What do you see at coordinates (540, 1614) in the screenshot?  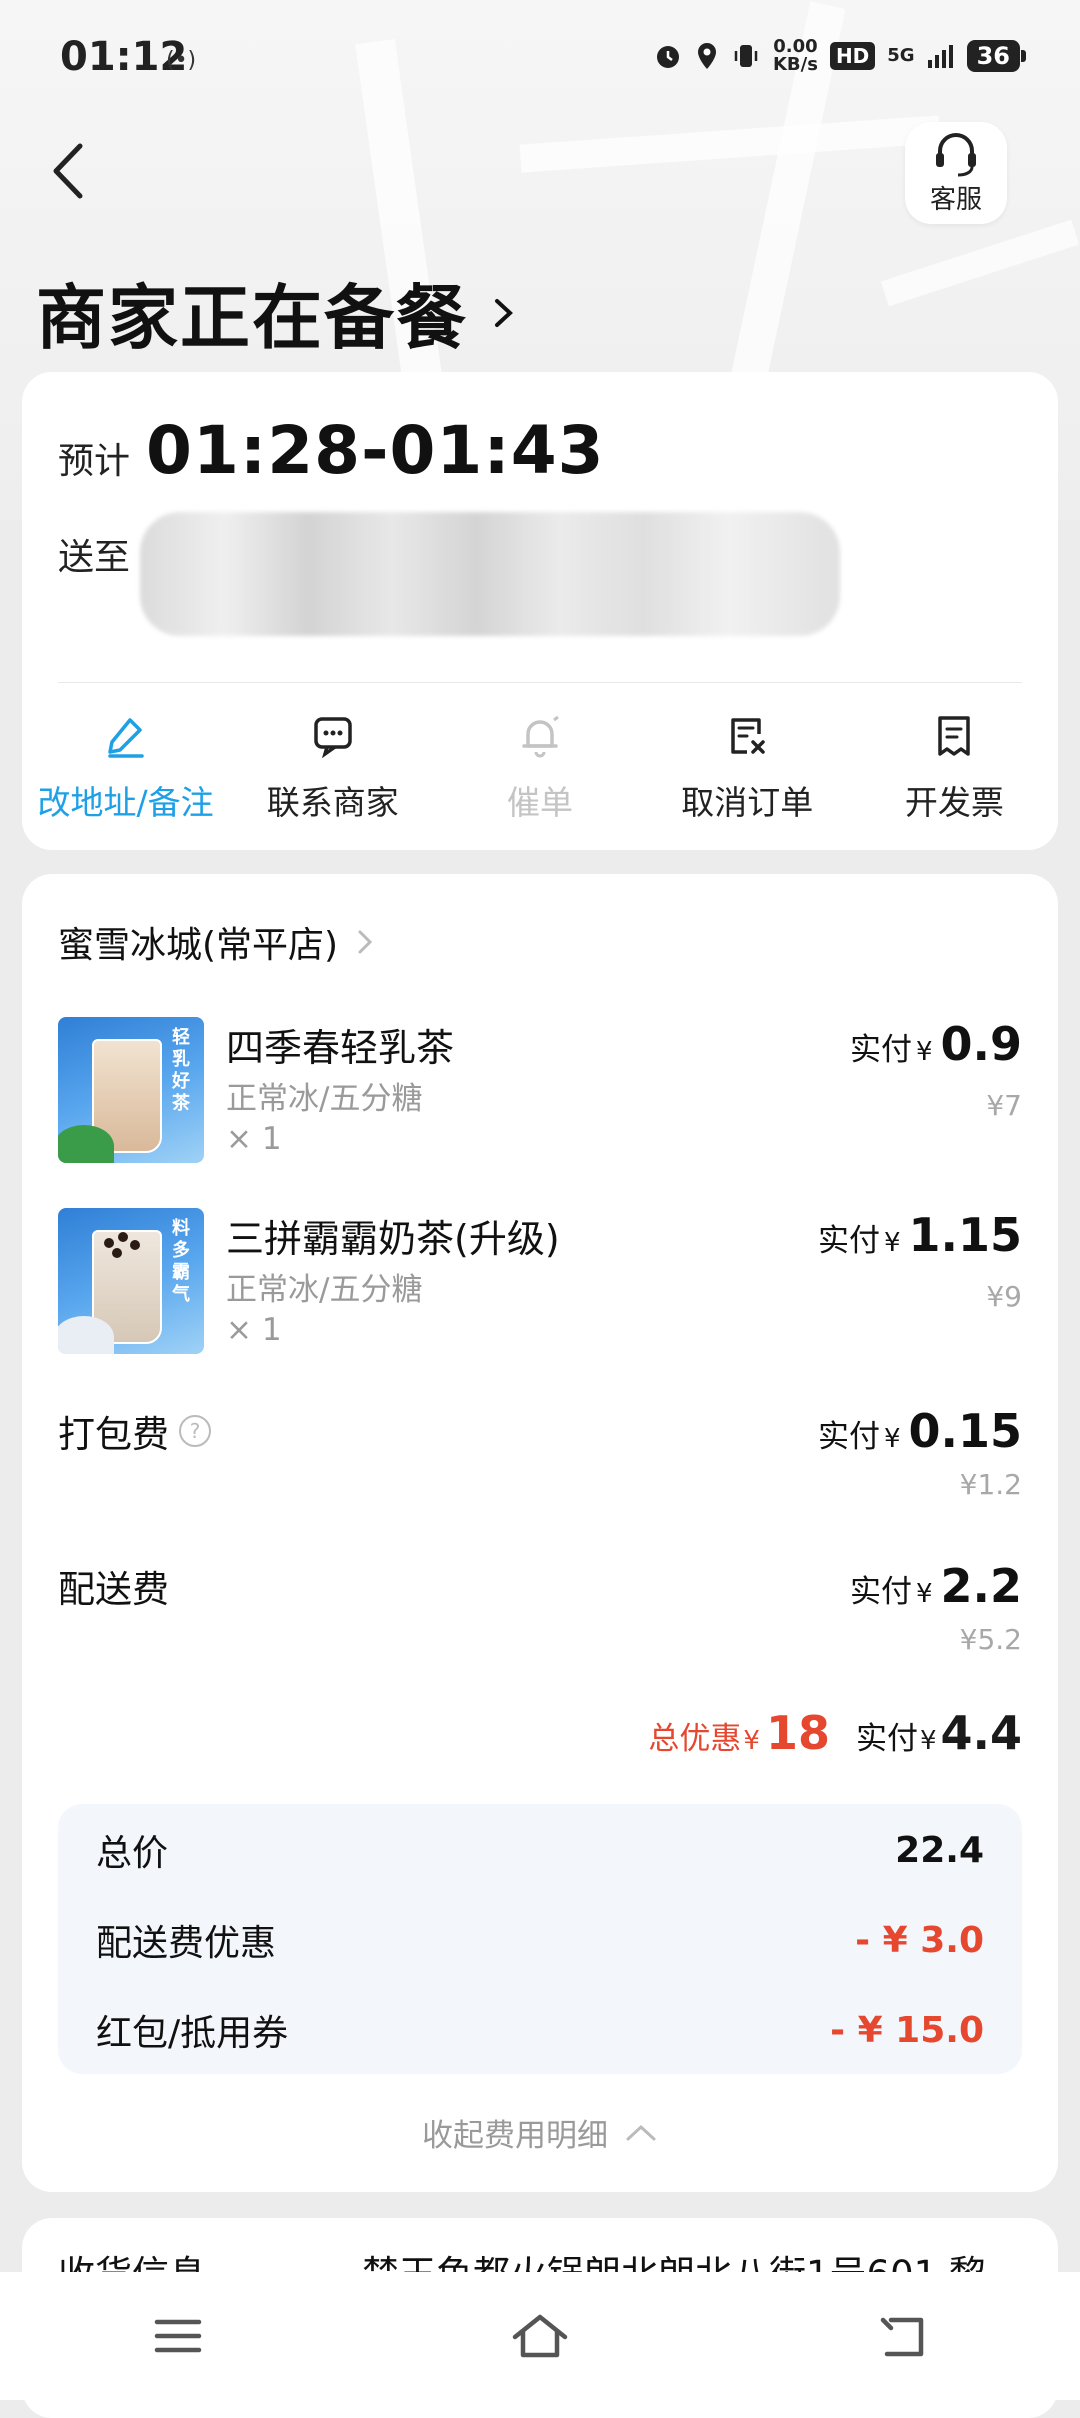 I see `delivery-fee-row: 配送费 实付 ¥ 2.2 ¥5.2` at bounding box center [540, 1614].